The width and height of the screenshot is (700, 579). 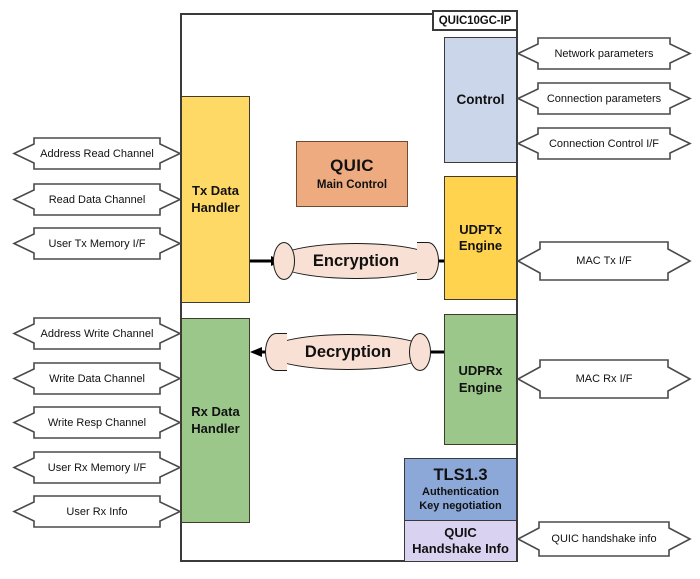 I want to click on block-control: Control, so click(x=480, y=100).